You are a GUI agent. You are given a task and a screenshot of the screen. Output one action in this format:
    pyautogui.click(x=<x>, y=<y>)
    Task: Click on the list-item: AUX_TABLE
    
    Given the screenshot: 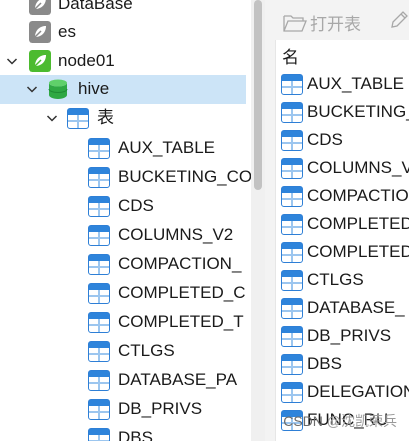 What is the action you would take?
    pyautogui.click(x=342, y=84)
    